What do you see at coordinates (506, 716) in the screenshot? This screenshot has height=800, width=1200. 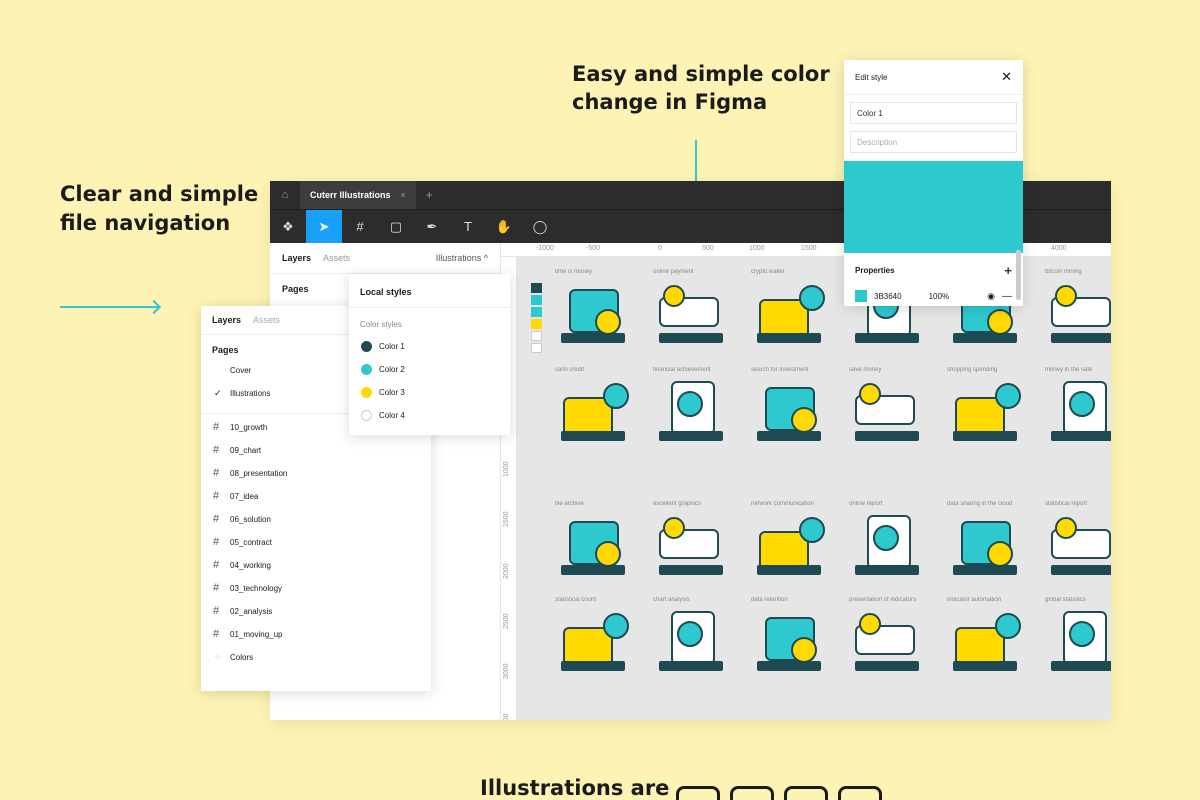 I see `ruler-tick: 3500` at bounding box center [506, 716].